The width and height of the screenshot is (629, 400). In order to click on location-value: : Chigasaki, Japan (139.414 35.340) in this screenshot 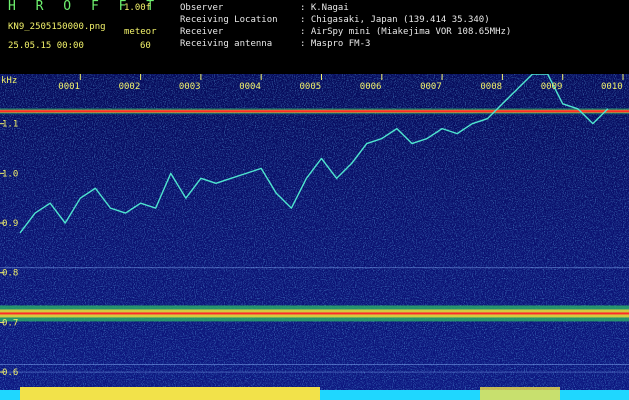, I will do `click(395, 20)`.